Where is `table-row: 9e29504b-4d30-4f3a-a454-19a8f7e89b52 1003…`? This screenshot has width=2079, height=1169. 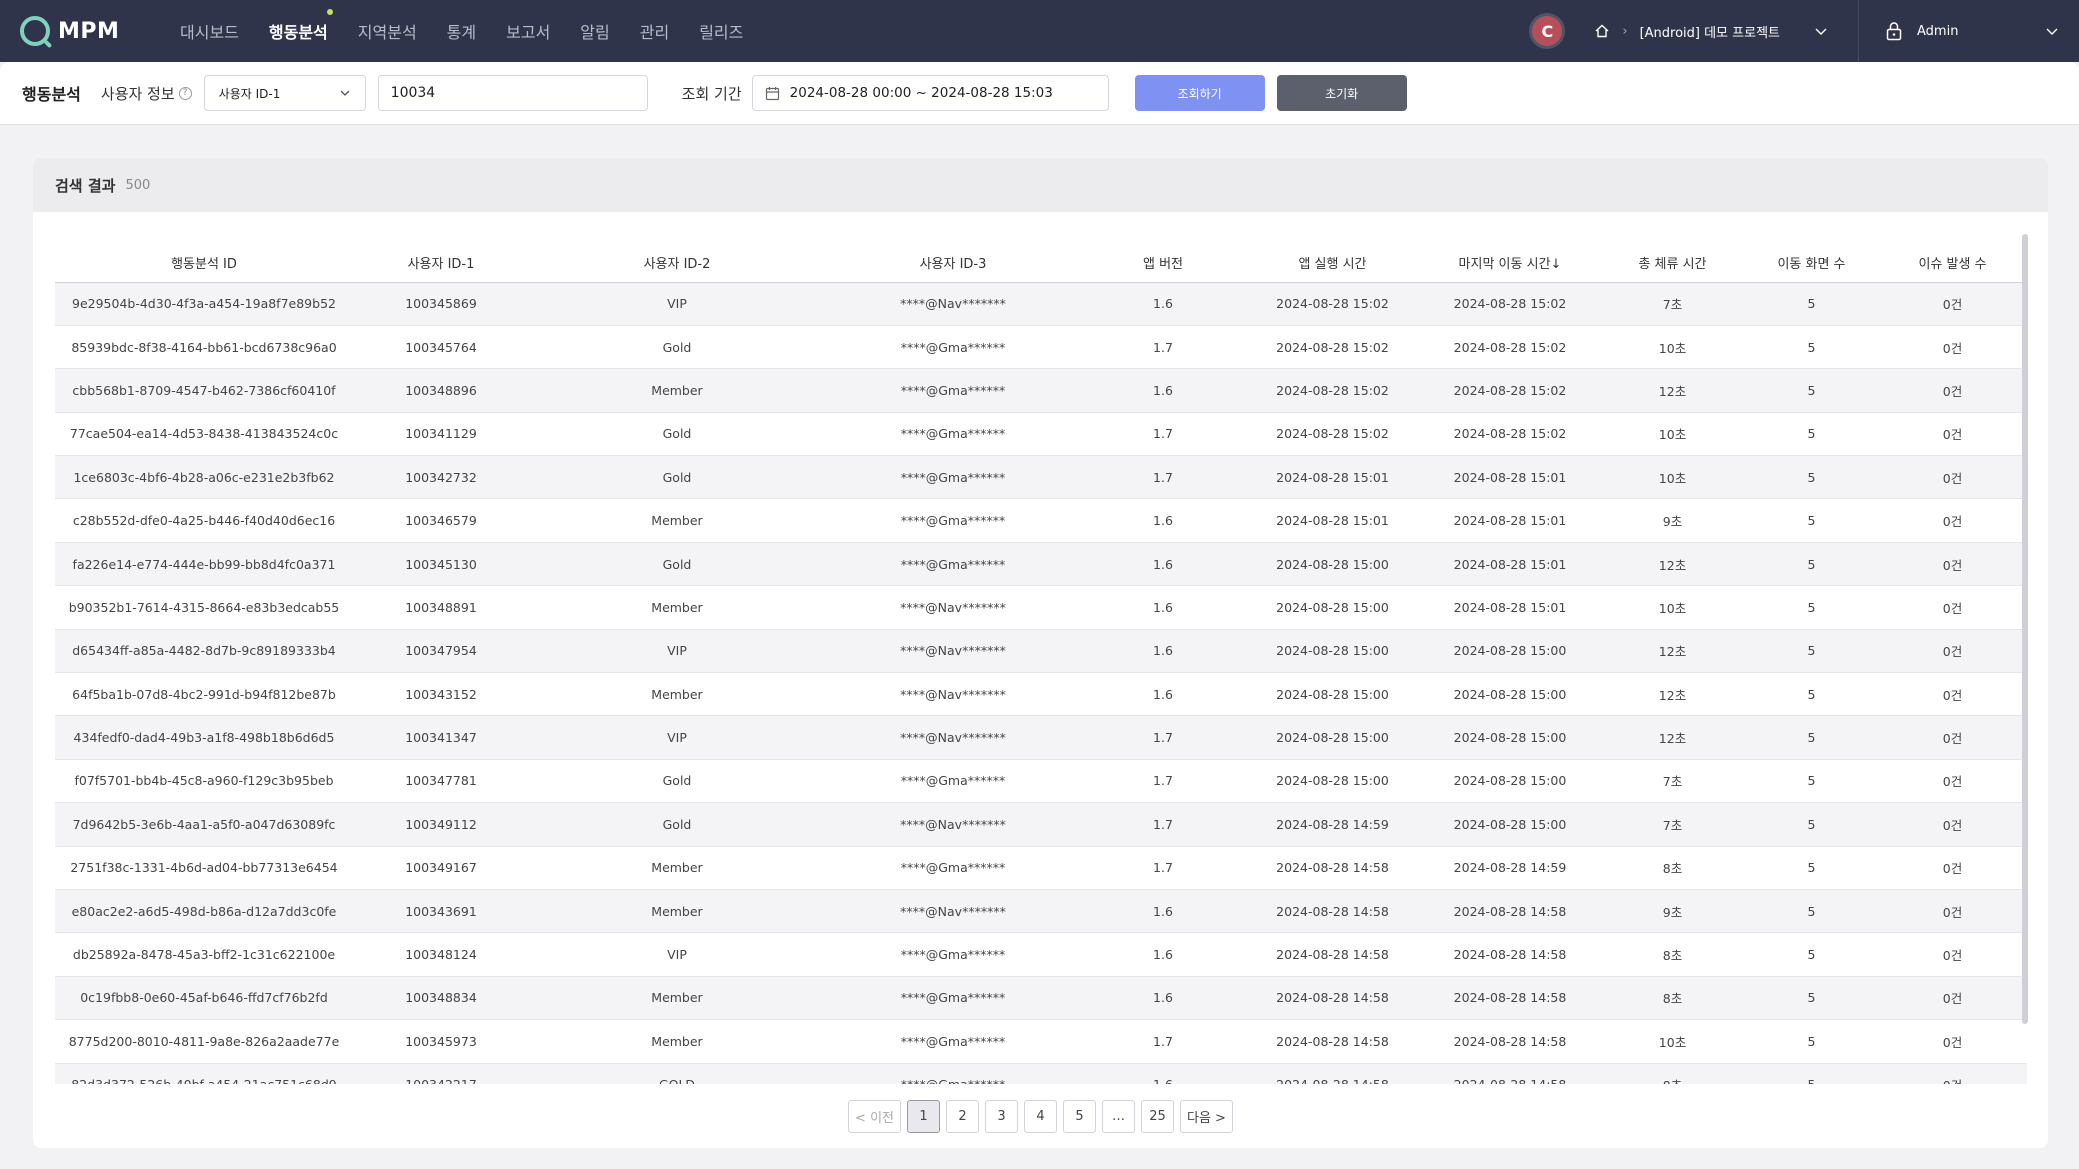
table-row: 9e29504b-4d30-4f3a-a454-19a8f7e89b52 1003… is located at coordinates (1041, 304).